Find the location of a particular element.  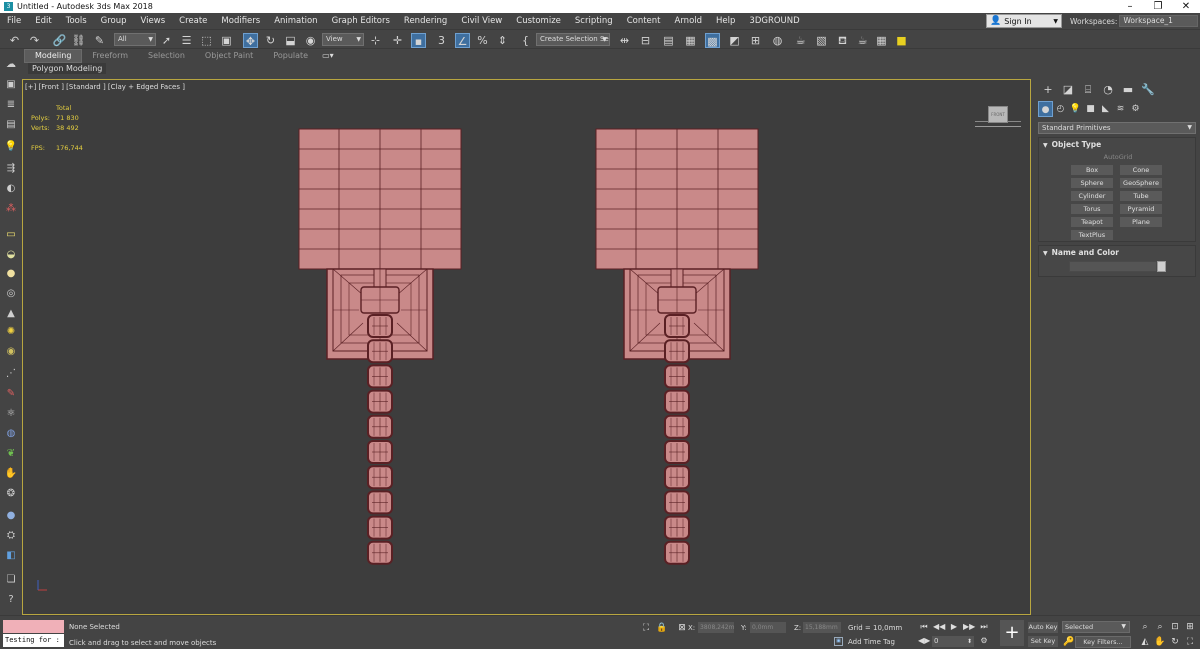

scene-explorer-icon: ▣ is located at coordinates (11, 85).